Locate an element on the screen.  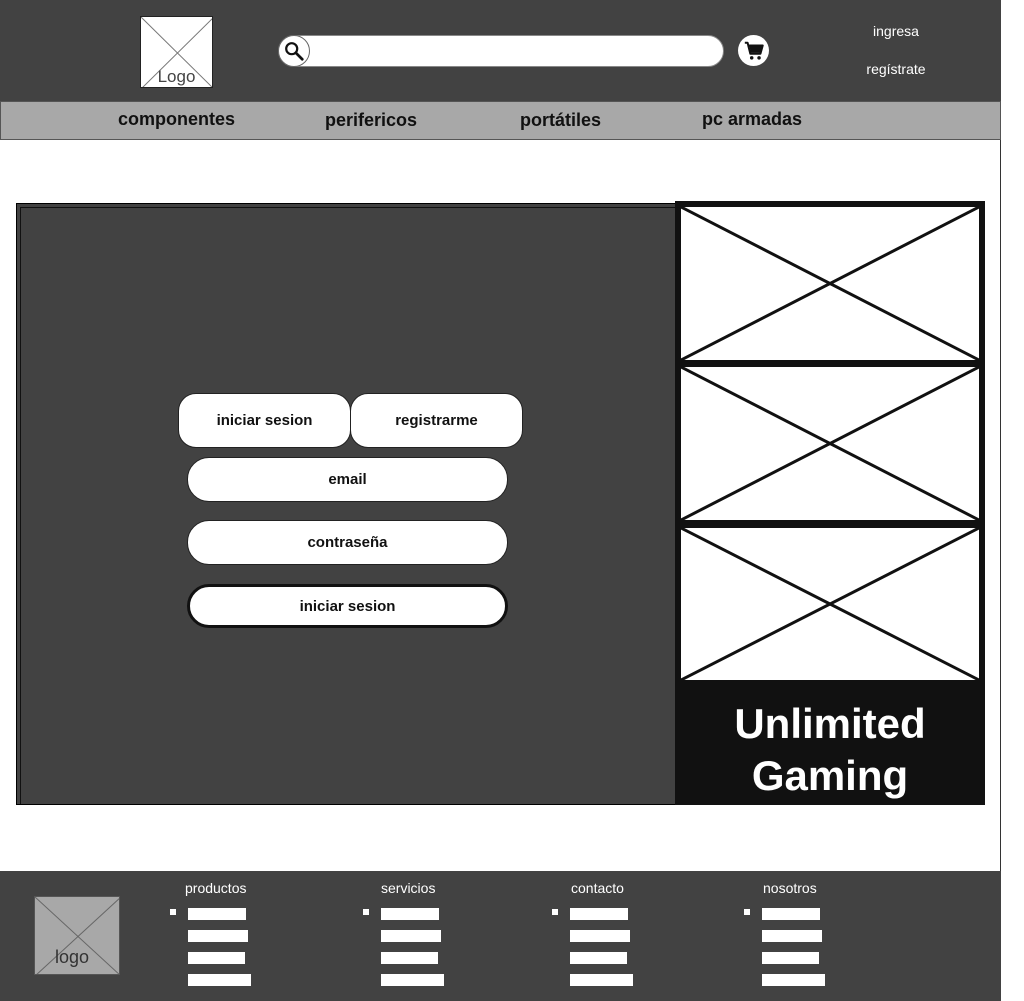
cart-icon is located at coordinates (754, 50).